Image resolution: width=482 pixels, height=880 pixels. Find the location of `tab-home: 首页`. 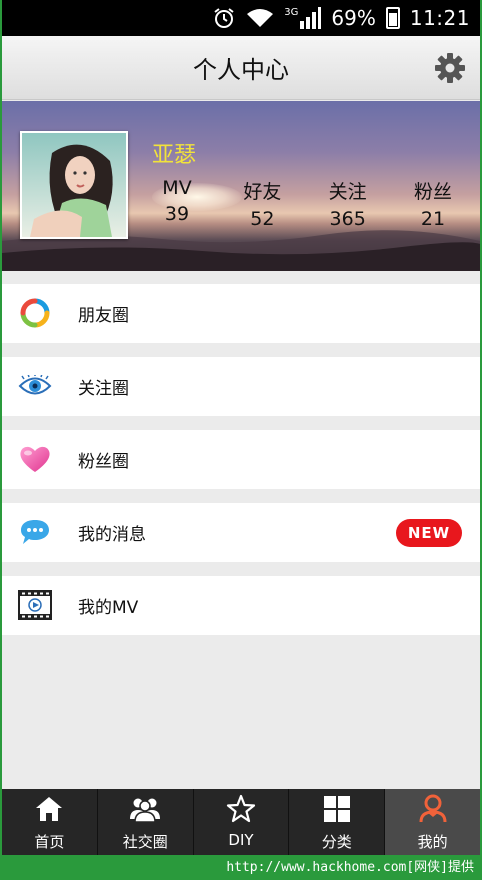

tab-home: 首页 is located at coordinates (50, 822).